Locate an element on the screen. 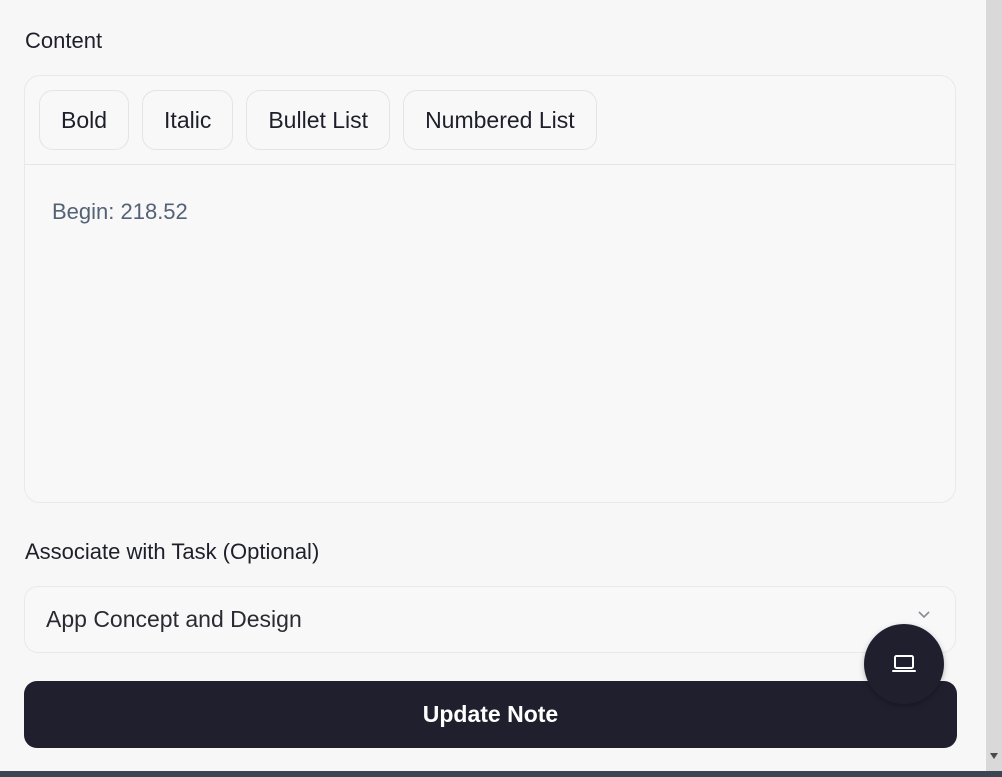  floating-action-button is located at coordinates (904, 664).